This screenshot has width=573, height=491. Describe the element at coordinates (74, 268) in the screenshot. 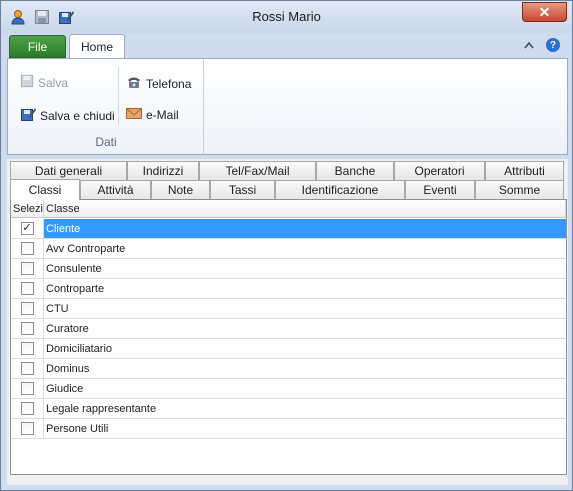

I see `class-cell: Consulente` at that location.